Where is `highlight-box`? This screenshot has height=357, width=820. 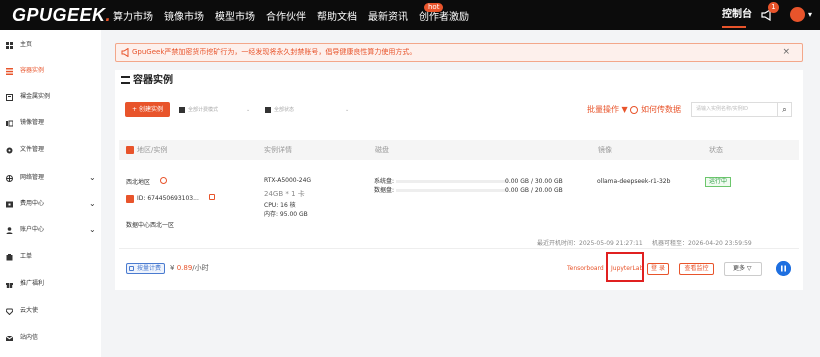
highlight-box is located at coordinates (625, 267).